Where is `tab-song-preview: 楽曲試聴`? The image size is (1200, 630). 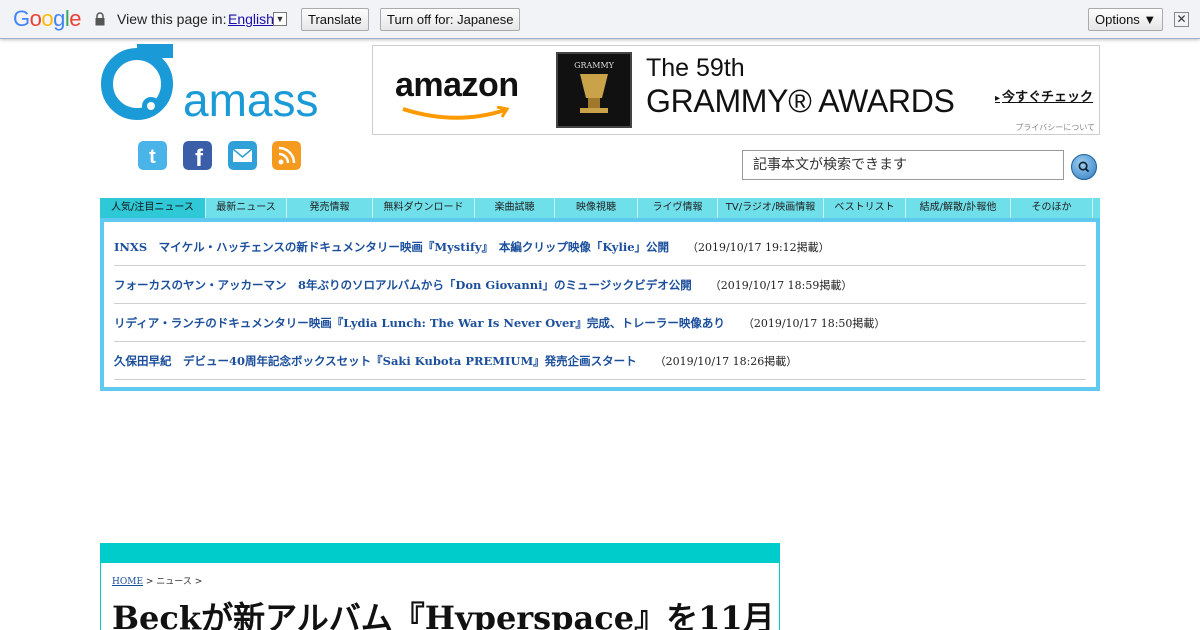
tab-song-preview: 楽曲試聴 is located at coordinates (515, 208).